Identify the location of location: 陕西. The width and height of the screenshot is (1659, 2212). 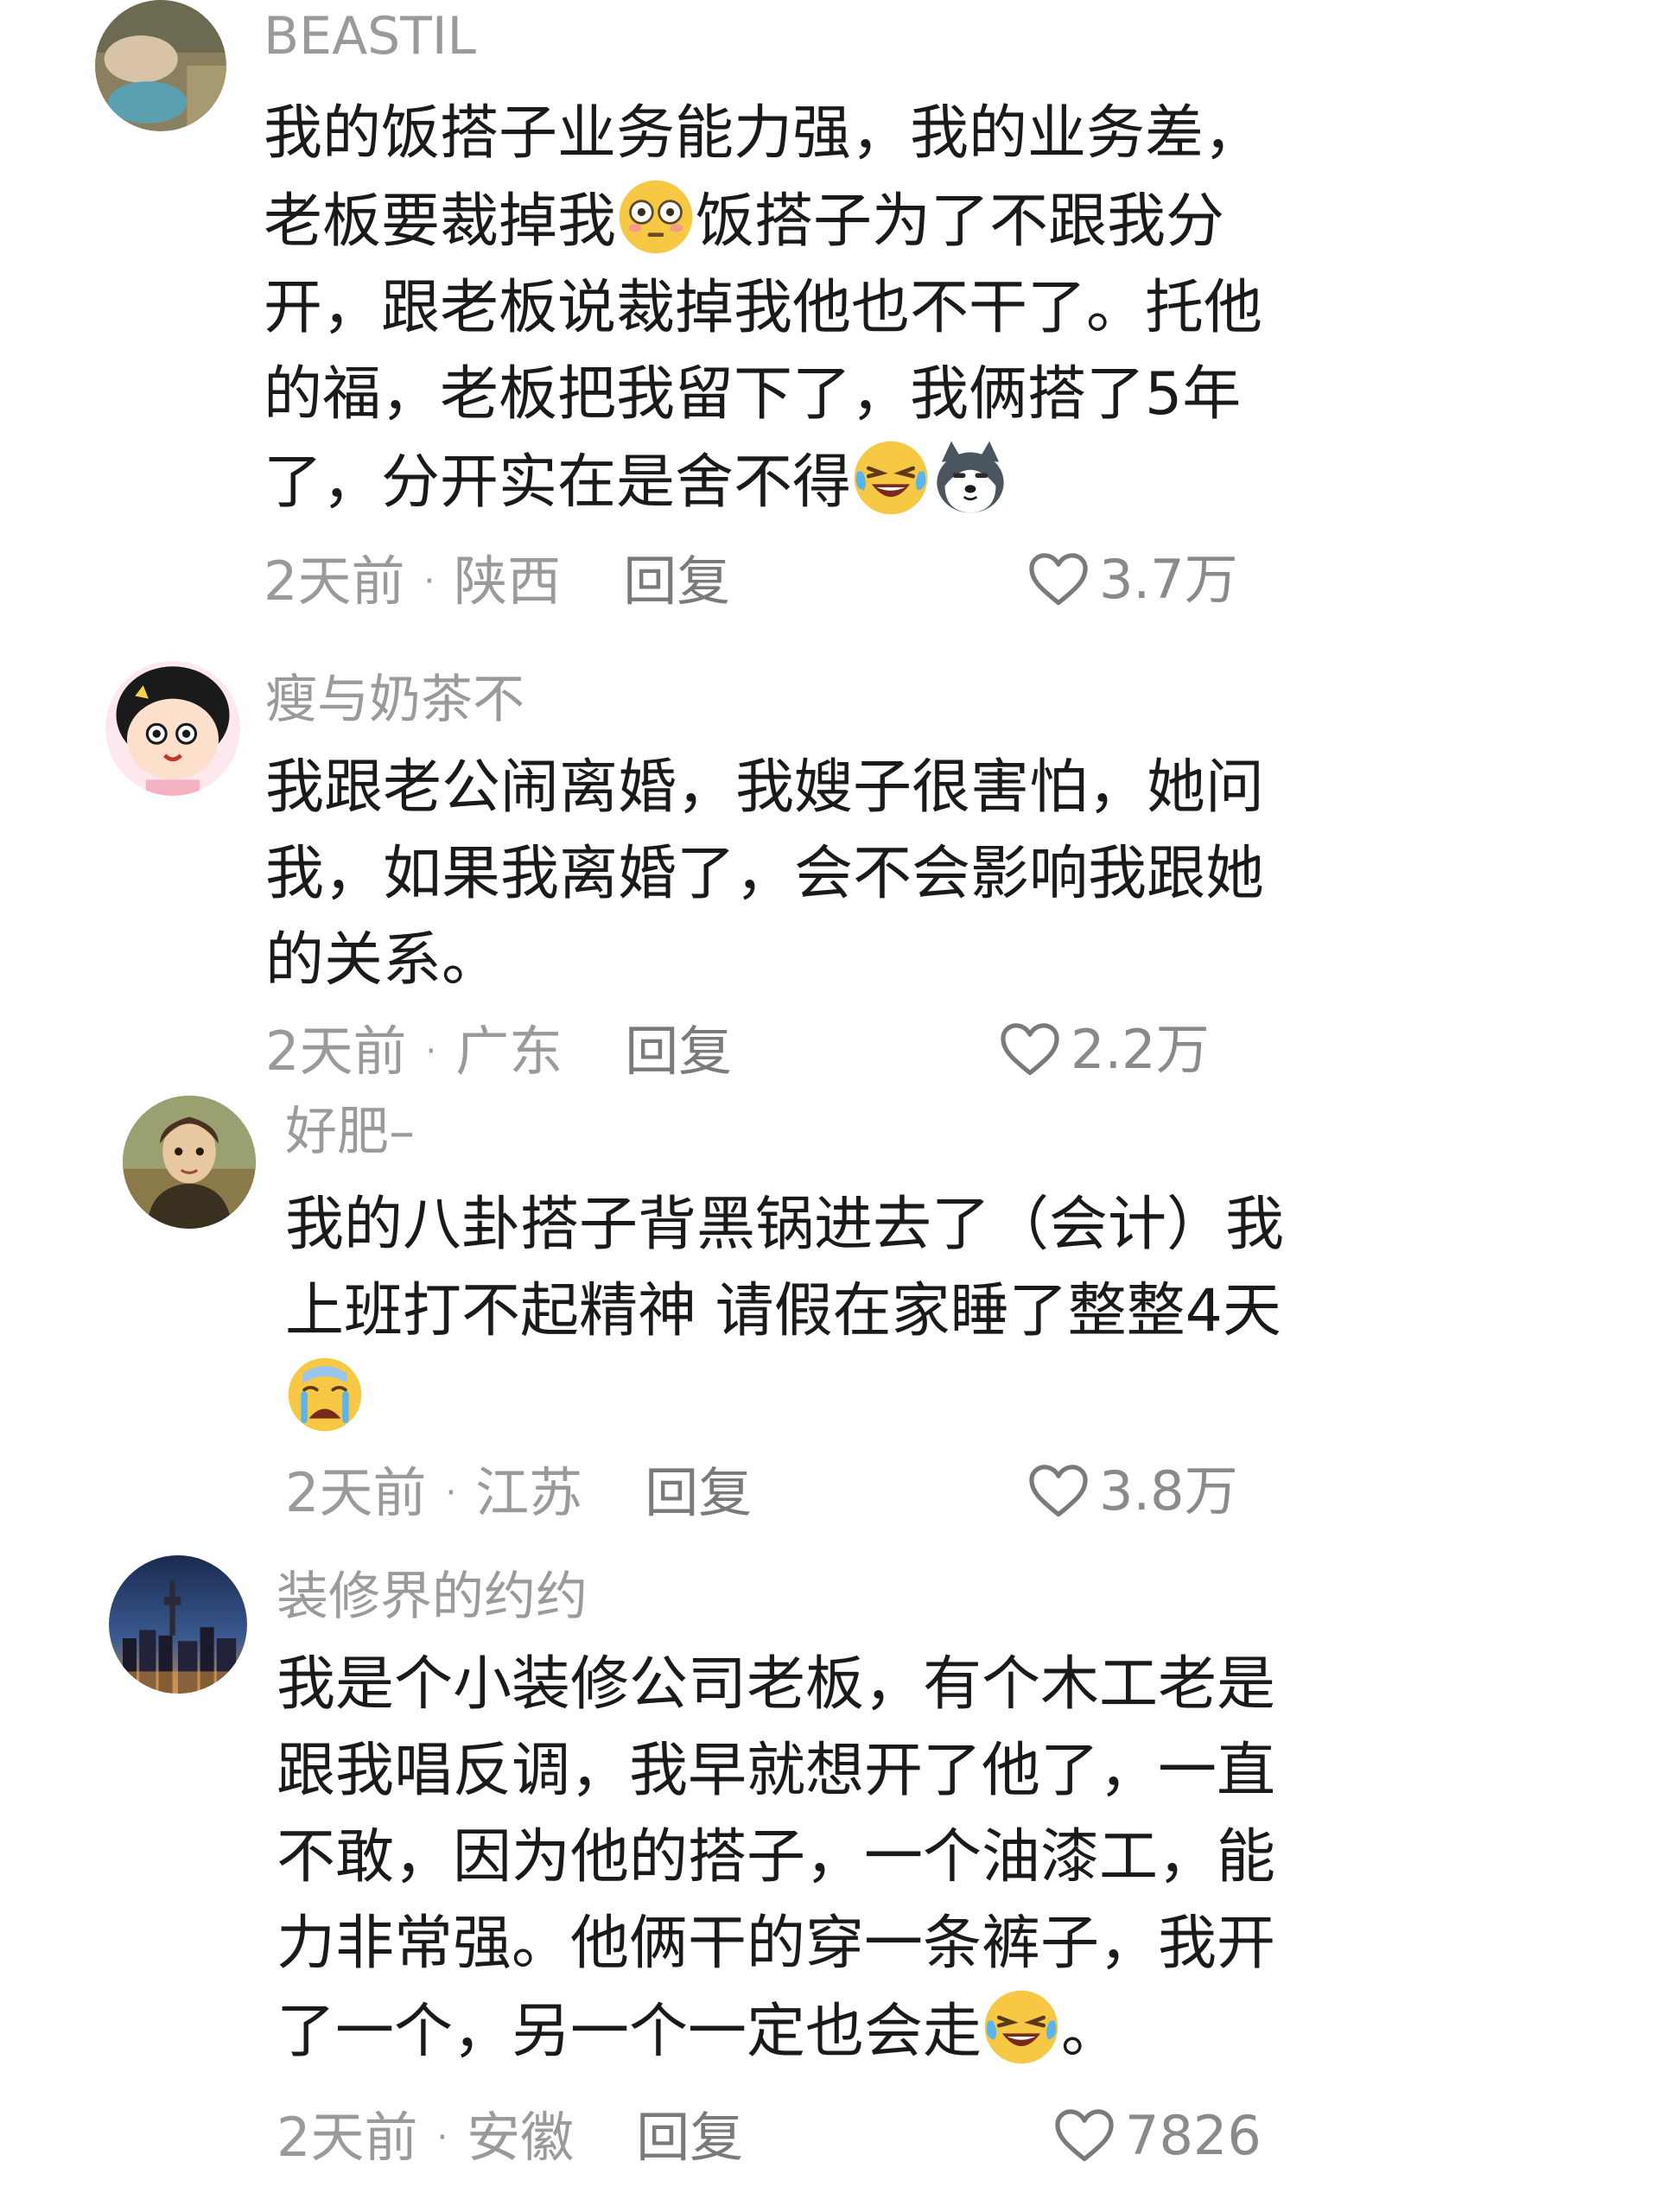
(508, 581).